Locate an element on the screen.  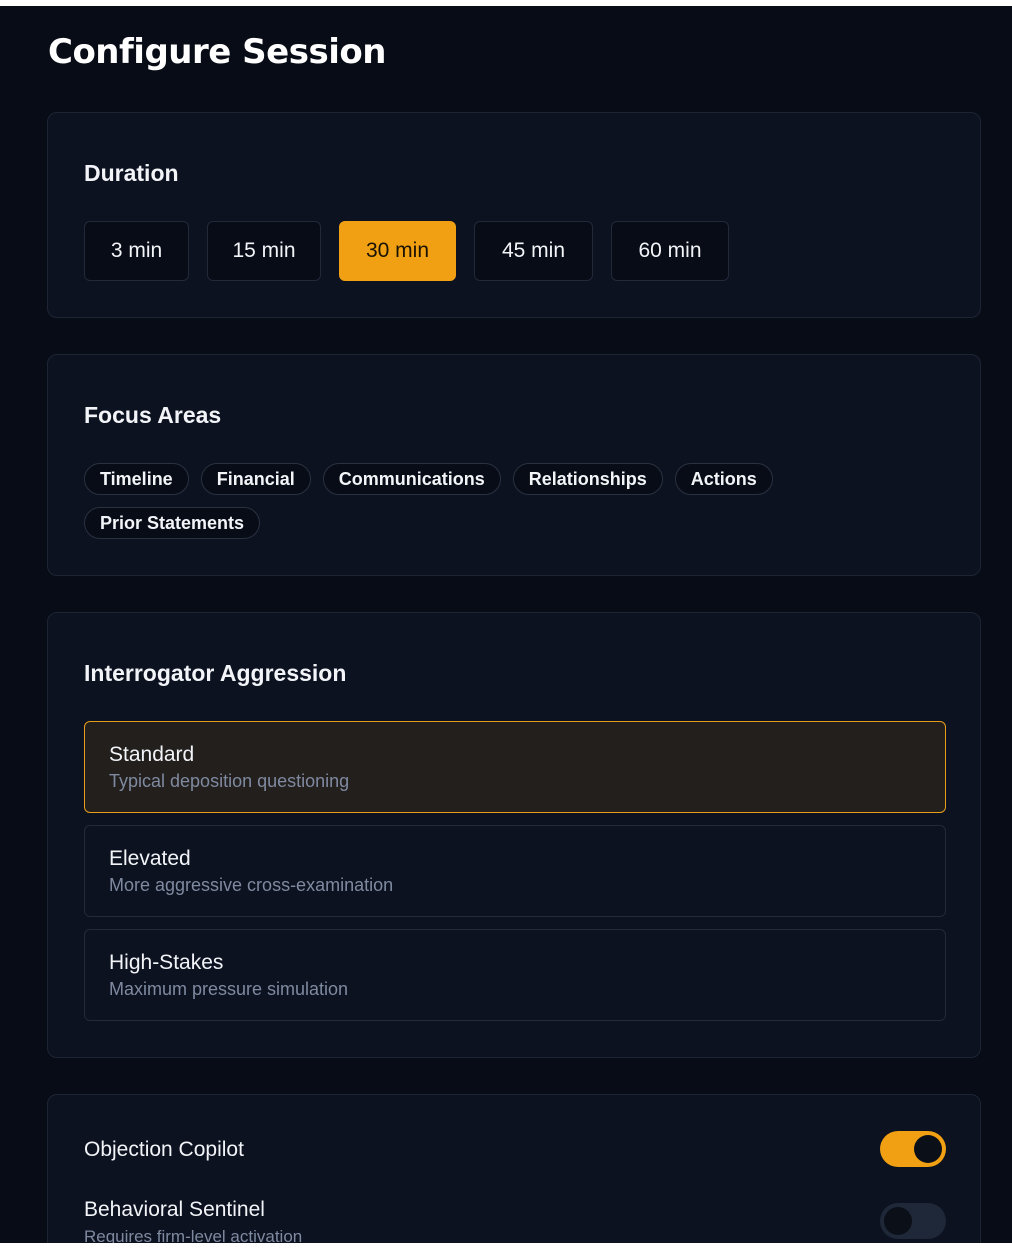
duration-60-min-button: 60 min is located at coordinates (670, 251).